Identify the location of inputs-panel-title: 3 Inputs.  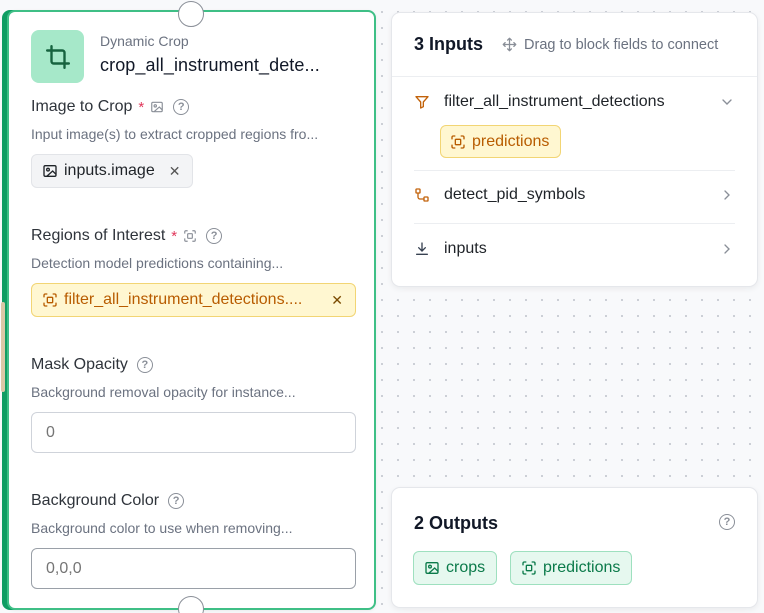
(449, 44).